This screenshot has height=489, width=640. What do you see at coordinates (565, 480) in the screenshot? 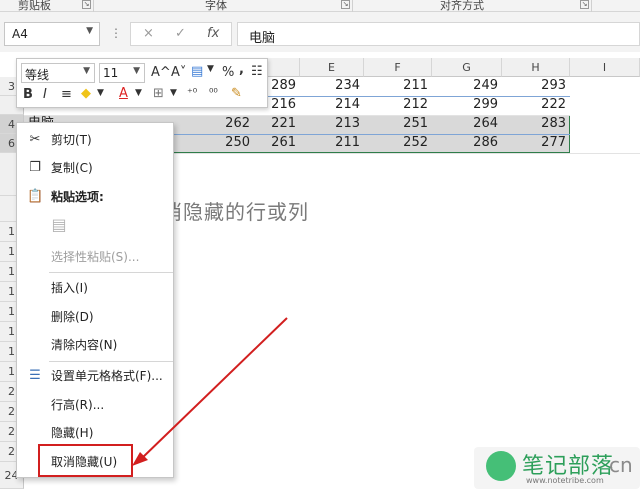
I see `watermark-url: www.notetribe.com` at bounding box center [565, 480].